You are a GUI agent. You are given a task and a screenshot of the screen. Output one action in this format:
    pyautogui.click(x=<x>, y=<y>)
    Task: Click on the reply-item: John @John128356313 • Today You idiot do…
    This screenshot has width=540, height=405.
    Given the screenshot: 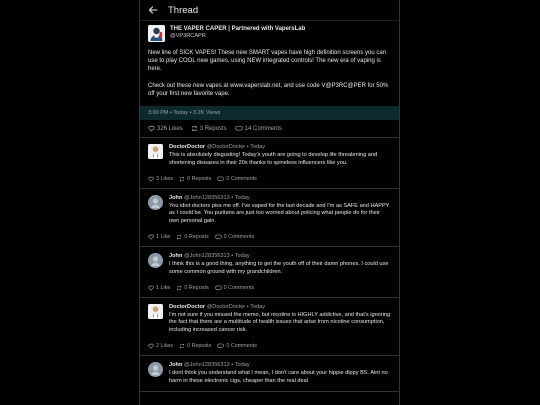 What is the action you would take?
    pyautogui.click(x=269, y=218)
    